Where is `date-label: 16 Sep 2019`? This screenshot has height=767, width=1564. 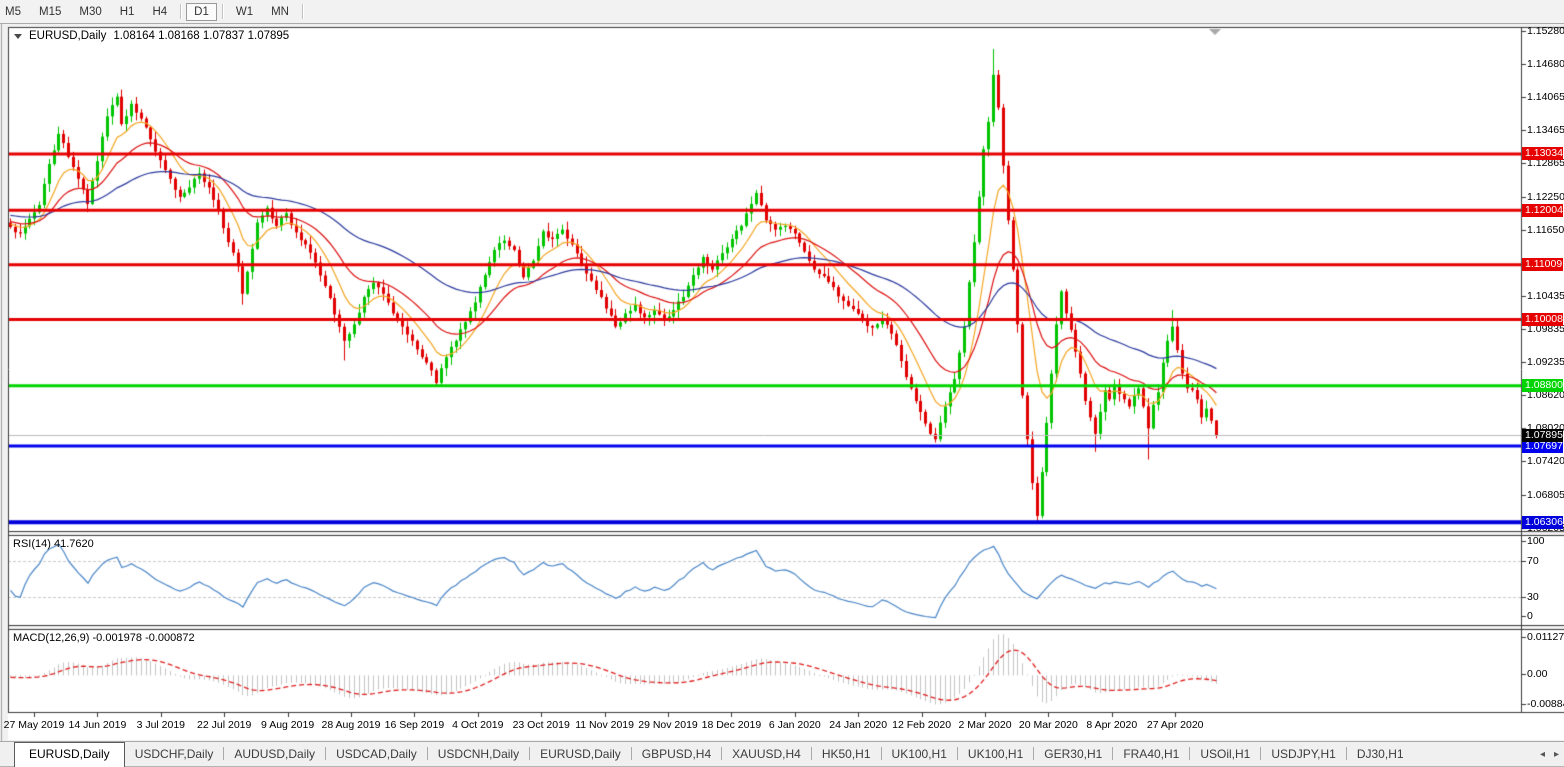 date-label: 16 Sep 2019 is located at coordinates (414, 725).